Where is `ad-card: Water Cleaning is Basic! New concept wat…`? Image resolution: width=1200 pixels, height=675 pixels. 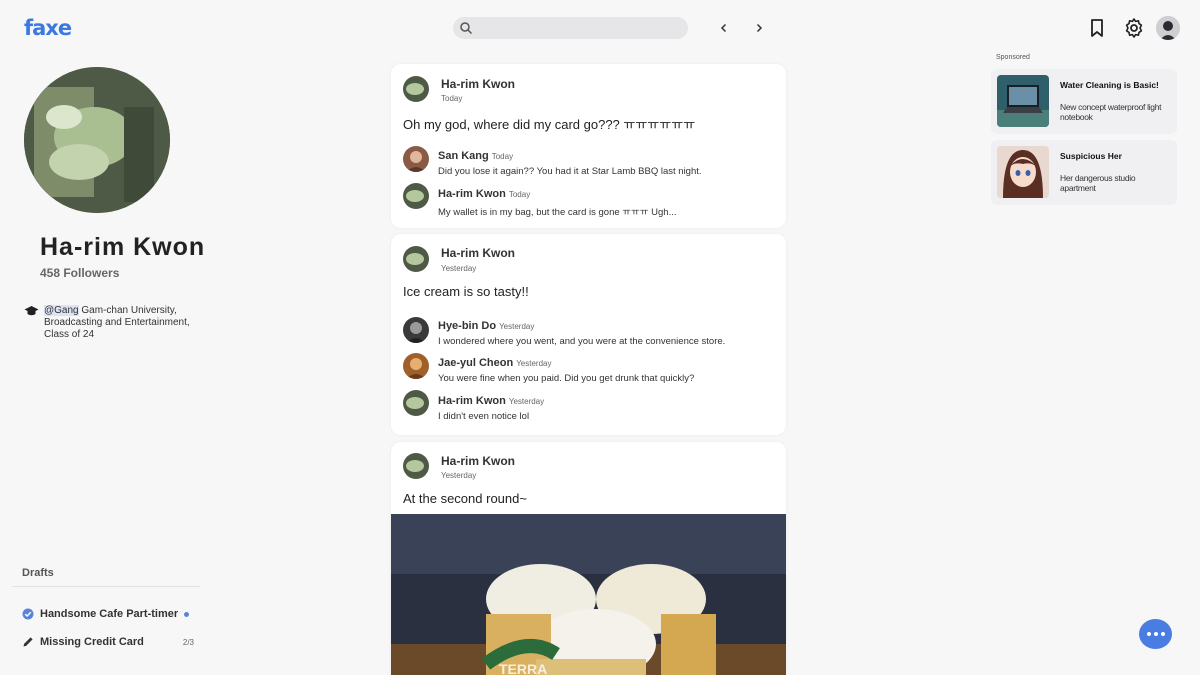 ad-card: Water Cleaning is Basic! New concept wat… is located at coordinates (1084, 101).